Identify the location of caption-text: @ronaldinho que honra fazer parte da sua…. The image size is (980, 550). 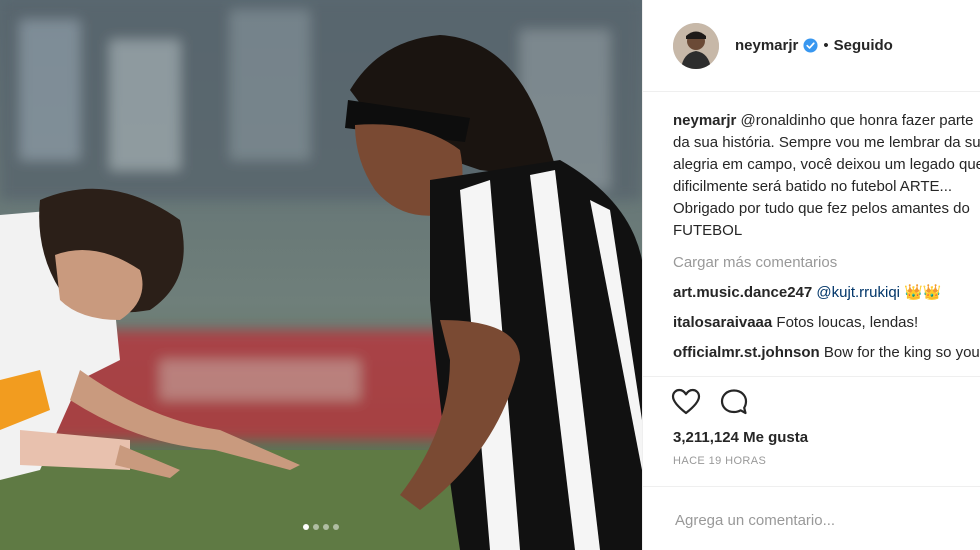
(826, 175).